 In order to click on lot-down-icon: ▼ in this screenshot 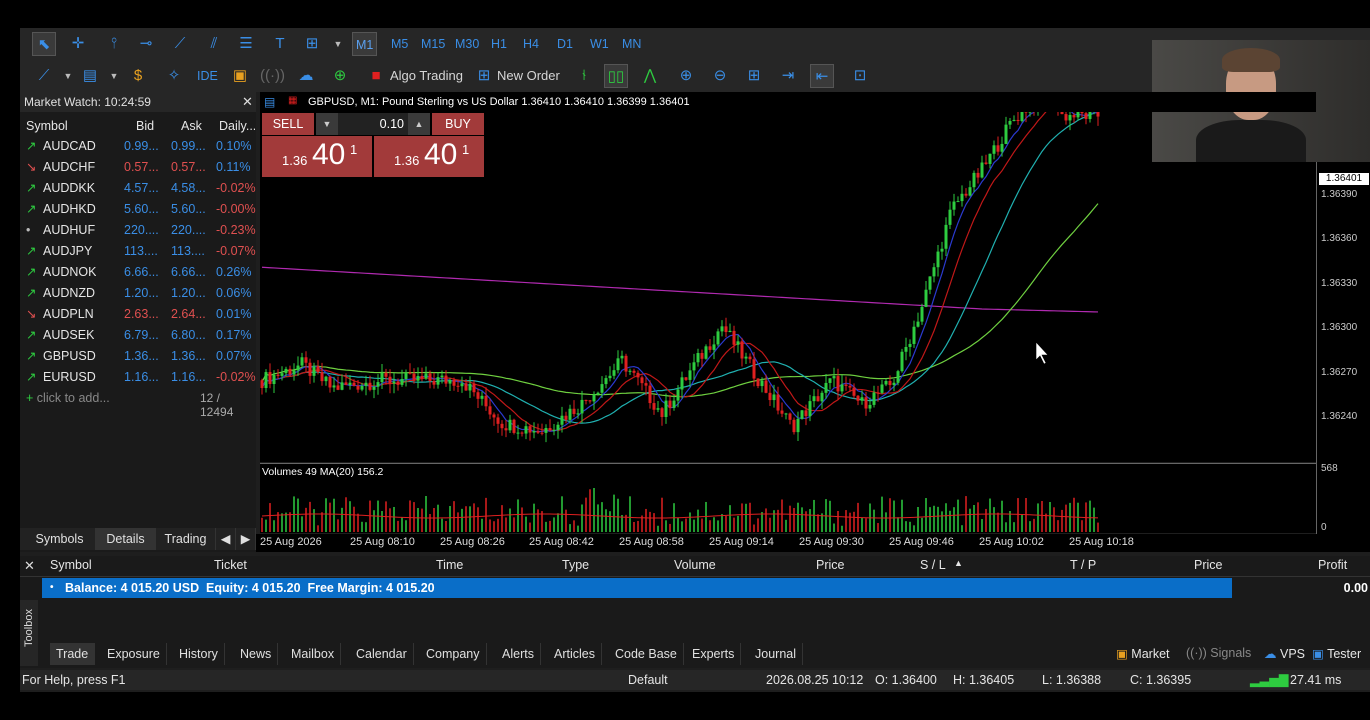, I will do `click(327, 124)`.